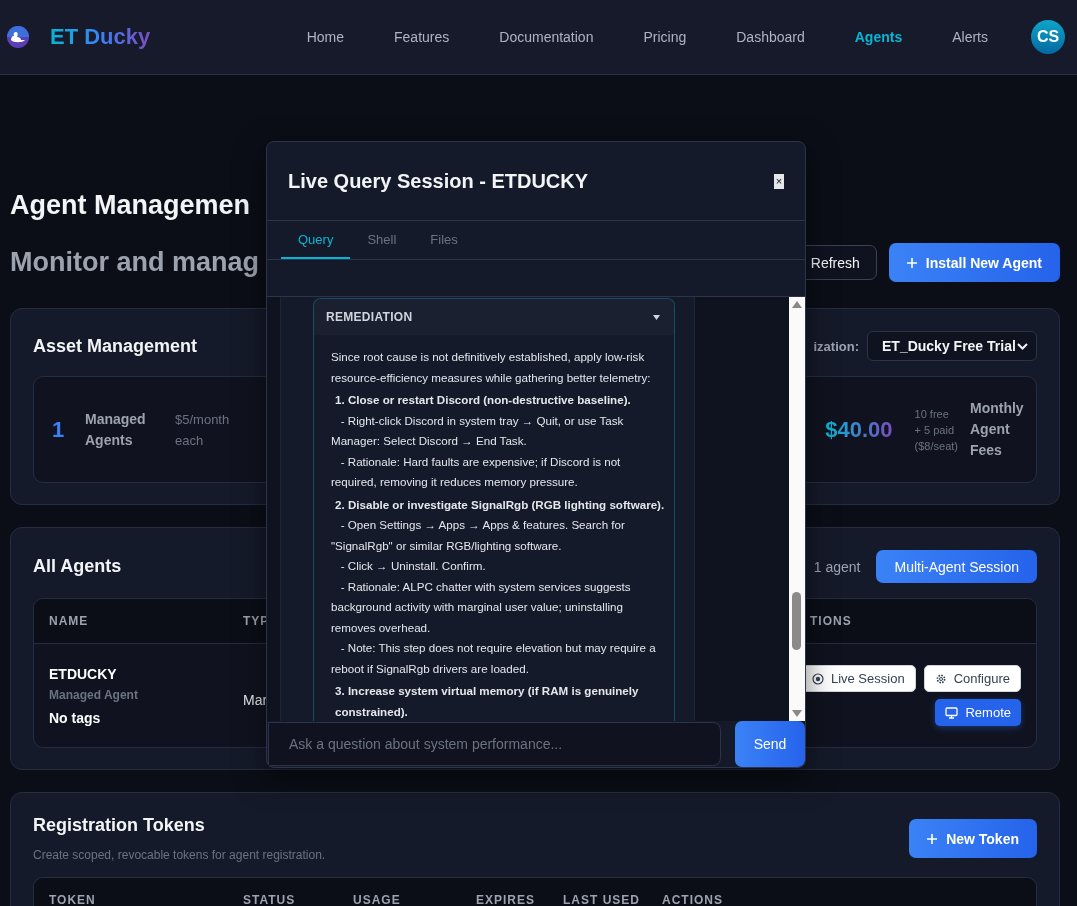 This screenshot has height=906, width=1077. Describe the element at coordinates (952, 346) in the screenshot. I see `organization-select: ET_Ducky Free Trial` at that location.